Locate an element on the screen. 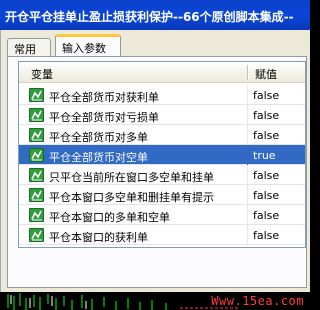  parameter-name: 平仓本窗口的多单和空单 is located at coordinates (109, 217).